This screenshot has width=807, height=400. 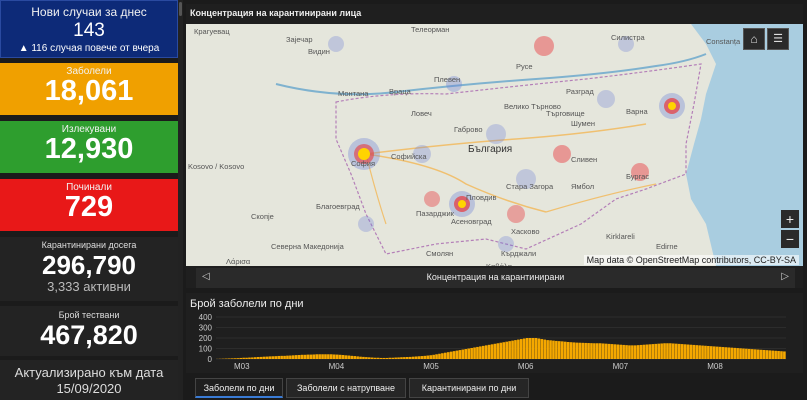 I want to click on scrollbar-thumb, so click(x=180, y=9).